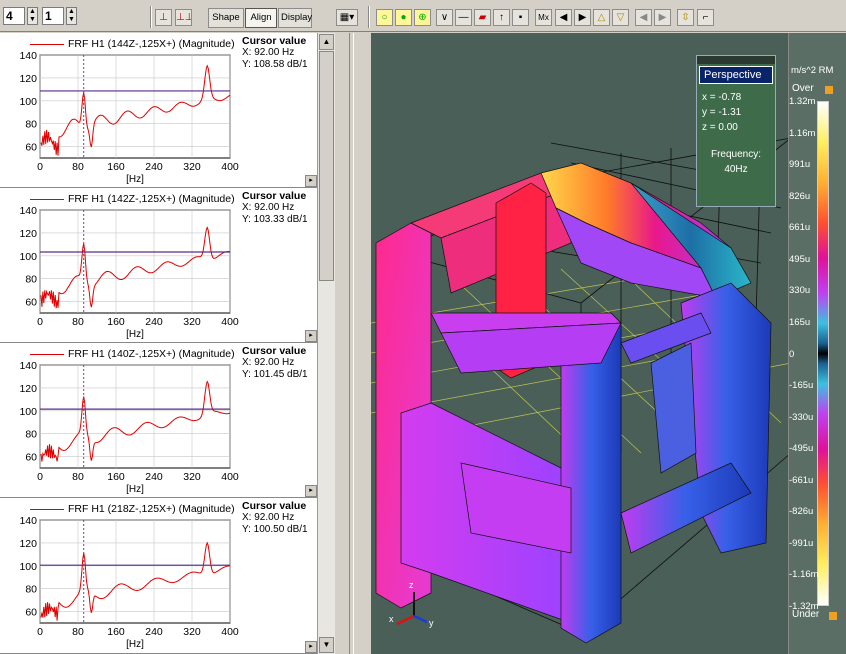 The height and width of the screenshot is (654, 846). What do you see at coordinates (384, 17) in the screenshot?
I see `point-circle-icon: ○` at bounding box center [384, 17].